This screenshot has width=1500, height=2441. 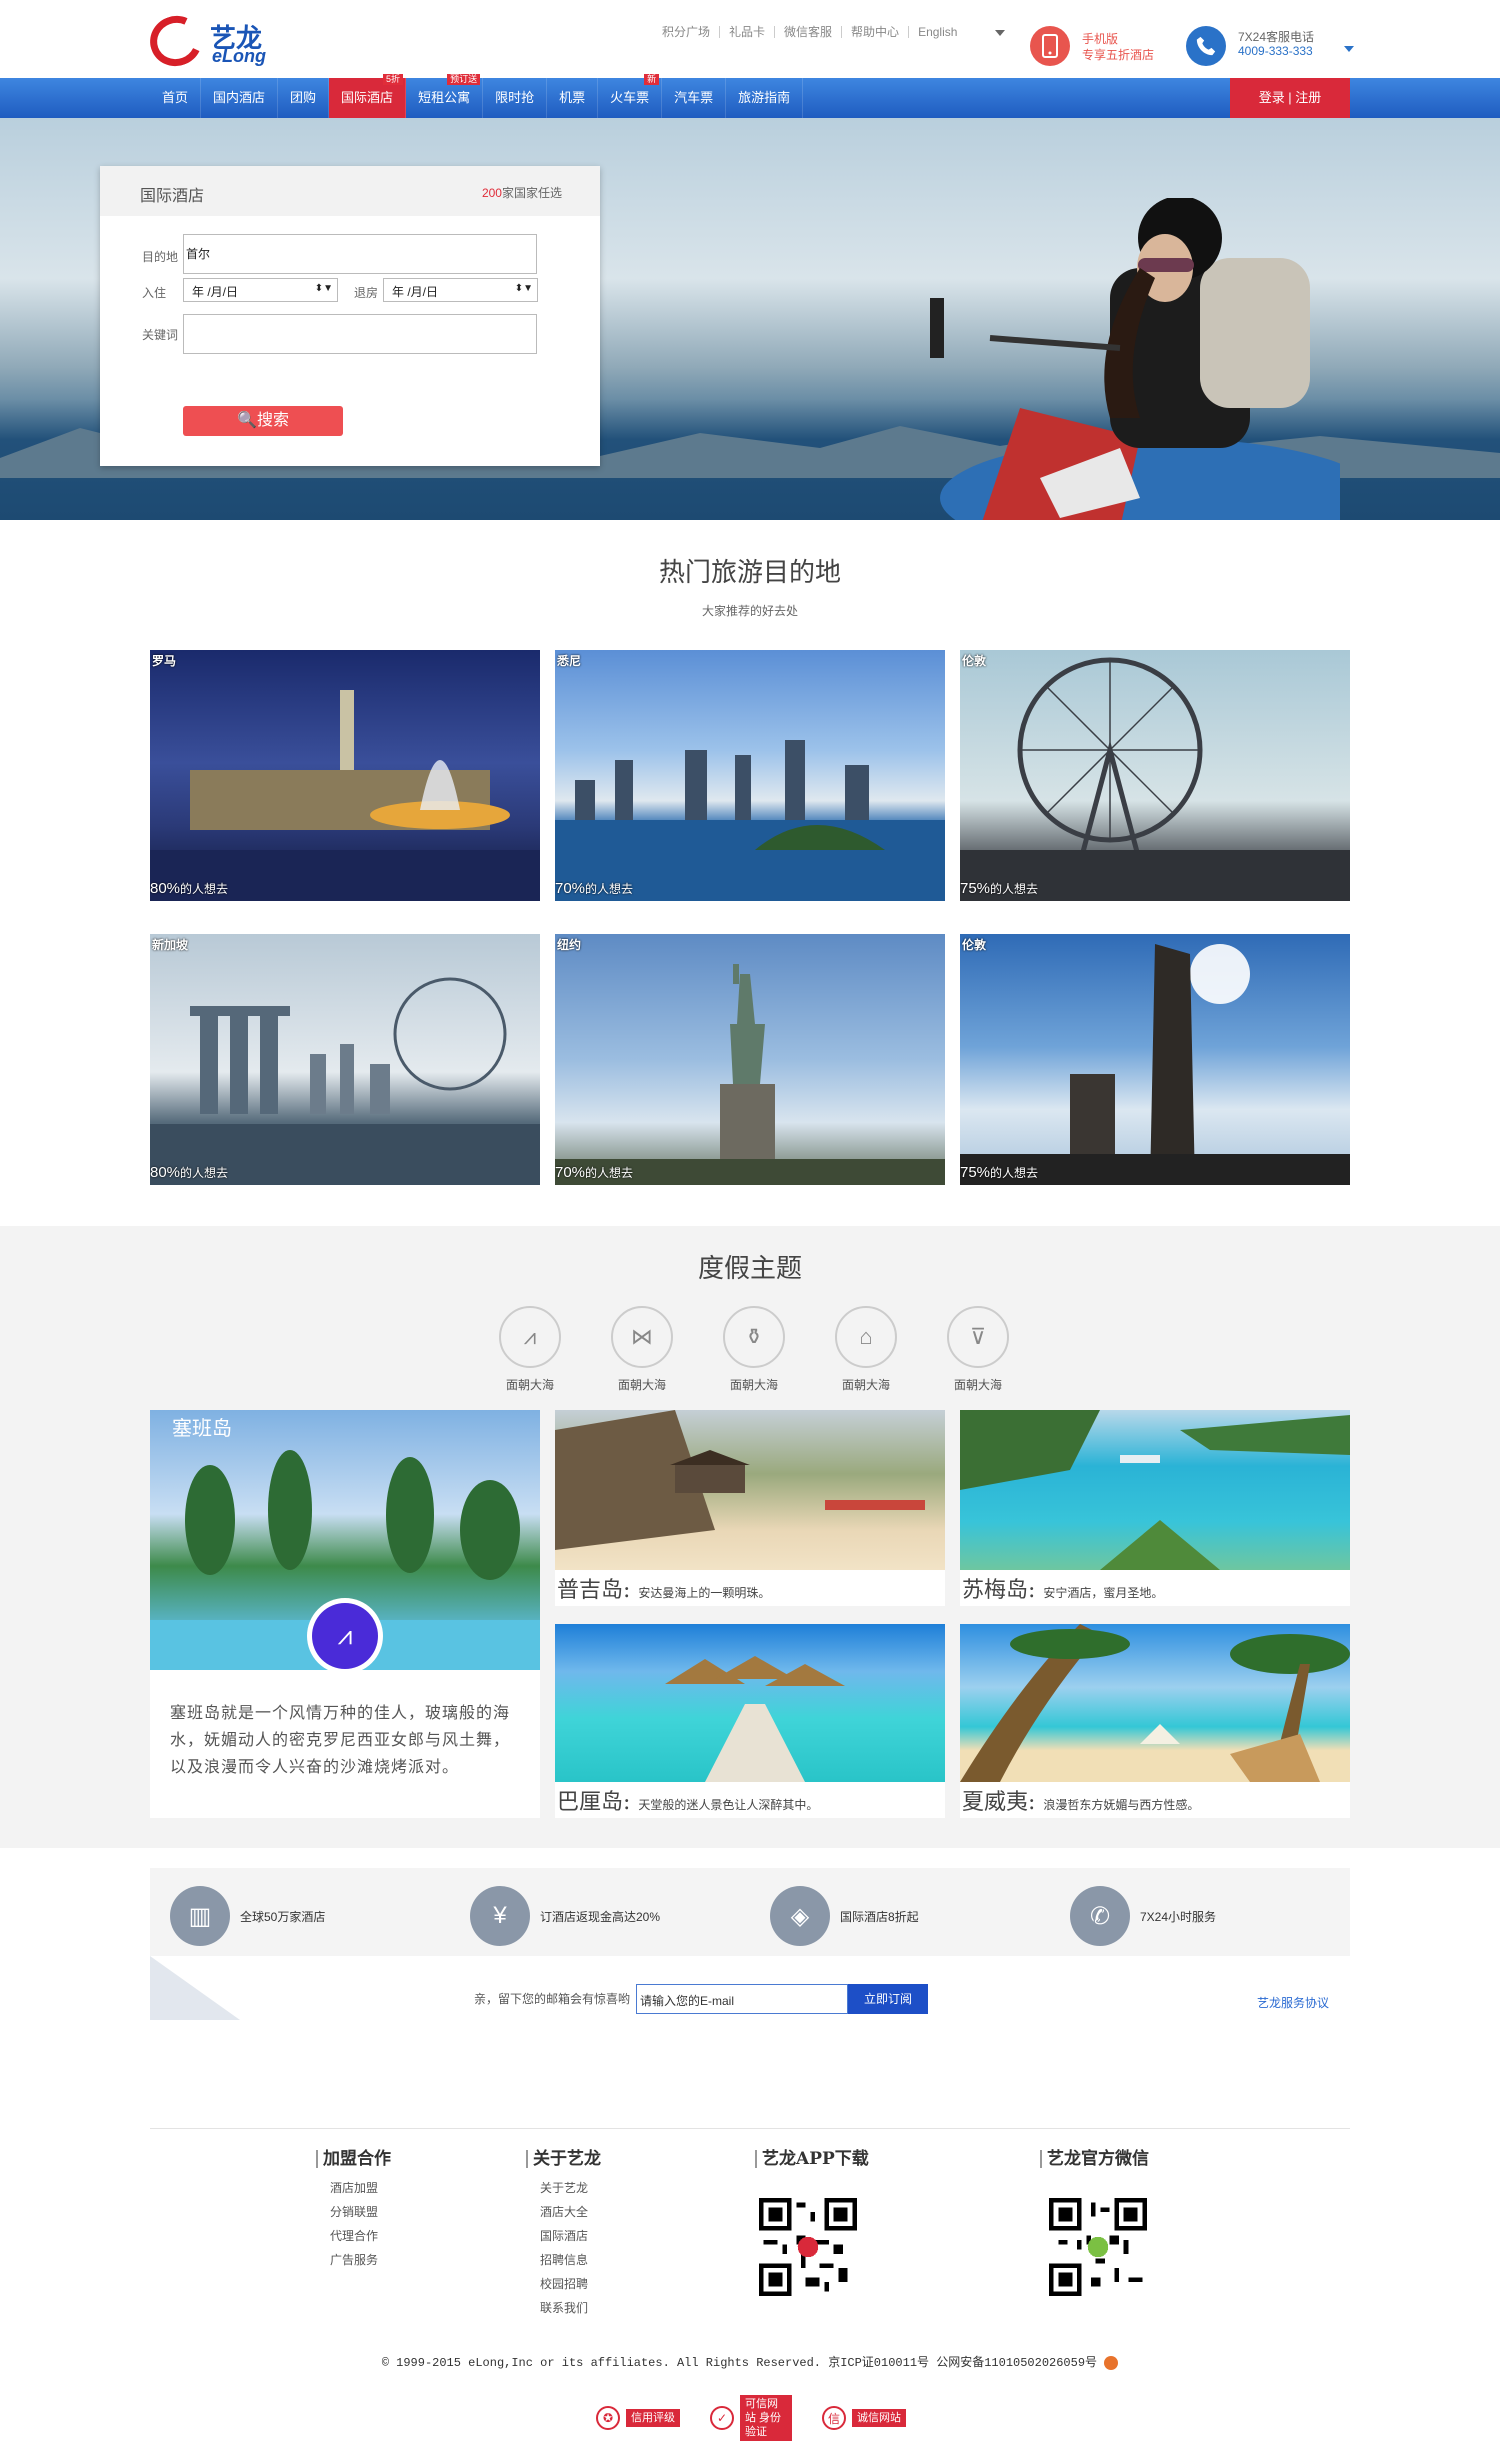 What do you see at coordinates (360, 334) in the screenshot?
I see `keyword-input` at bounding box center [360, 334].